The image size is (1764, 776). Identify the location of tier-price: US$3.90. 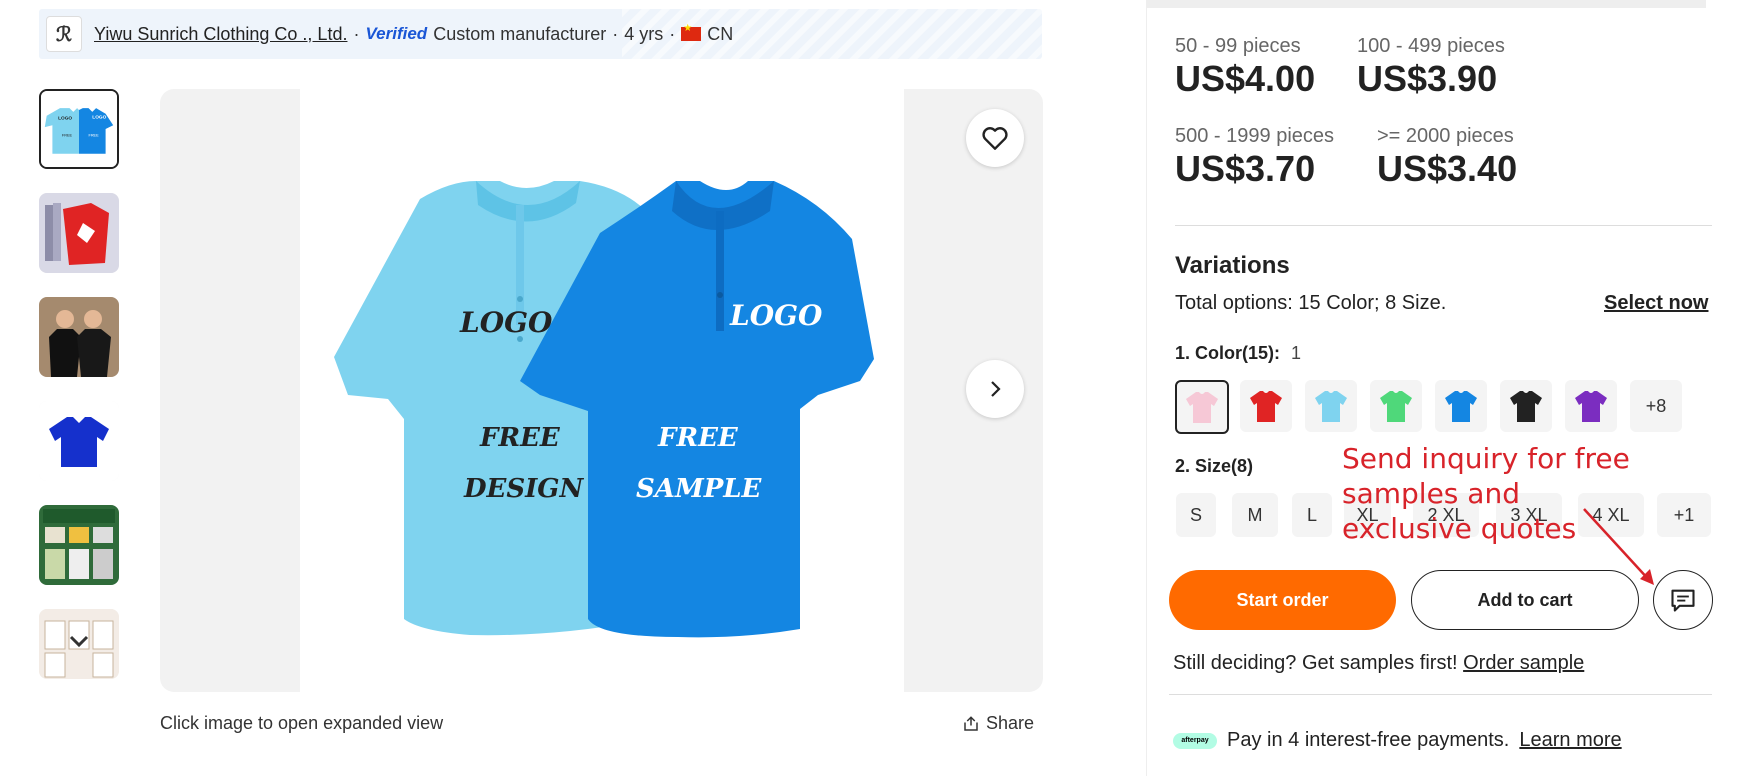
(1427, 78).